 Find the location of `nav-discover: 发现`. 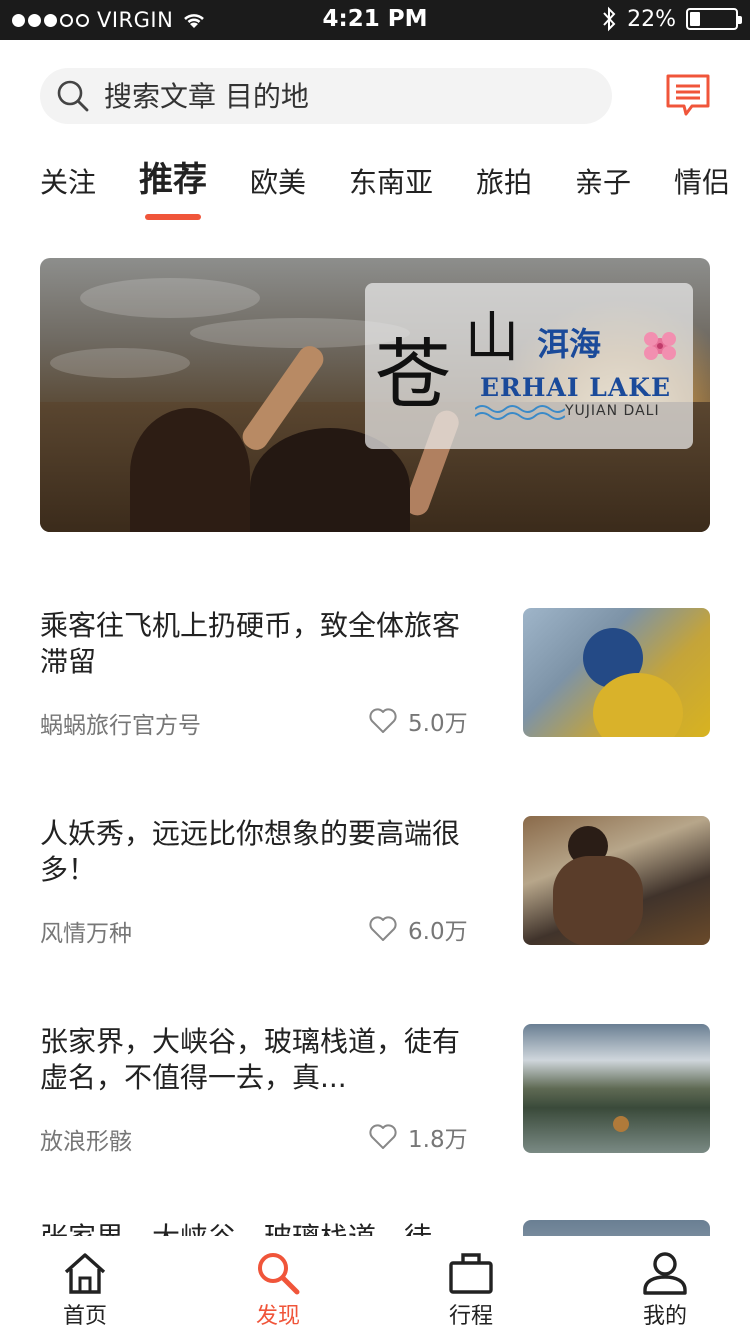

nav-discover: 发现 is located at coordinates (278, 1290).